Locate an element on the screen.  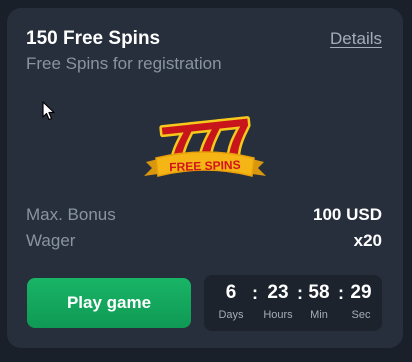
logo-ribbon-text: FREE SPINS is located at coordinates (205, 166).